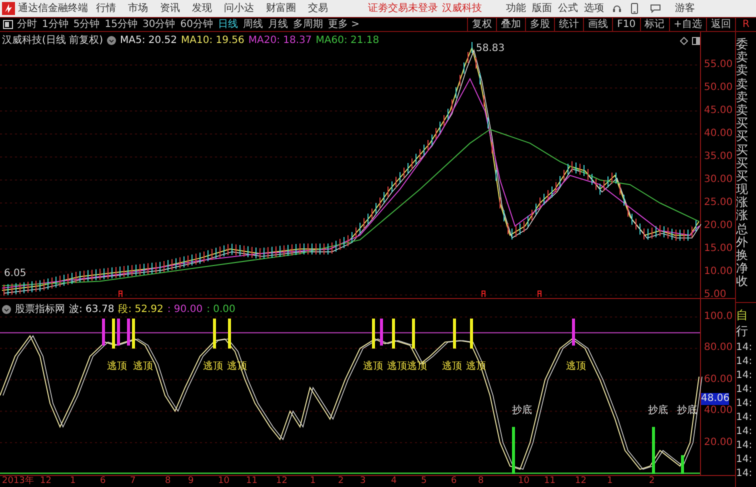 Image resolution: width=756 pixels, height=487 pixels. Describe the element at coordinates (141, 310) in the screenshot. I see `indicator-value: 段: 52.92` at that location.